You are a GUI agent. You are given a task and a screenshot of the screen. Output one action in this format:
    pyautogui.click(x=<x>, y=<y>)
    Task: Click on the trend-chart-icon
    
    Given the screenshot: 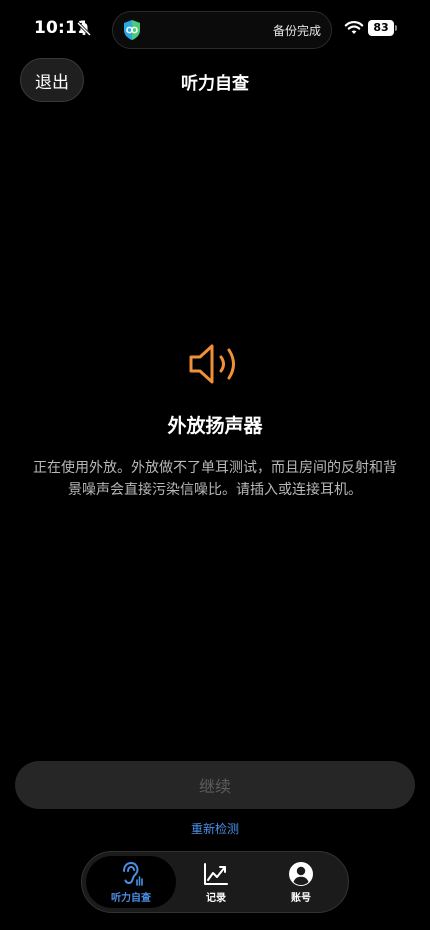 What is the action you would take?
    pyautogui.click(x=216, y=873)
    